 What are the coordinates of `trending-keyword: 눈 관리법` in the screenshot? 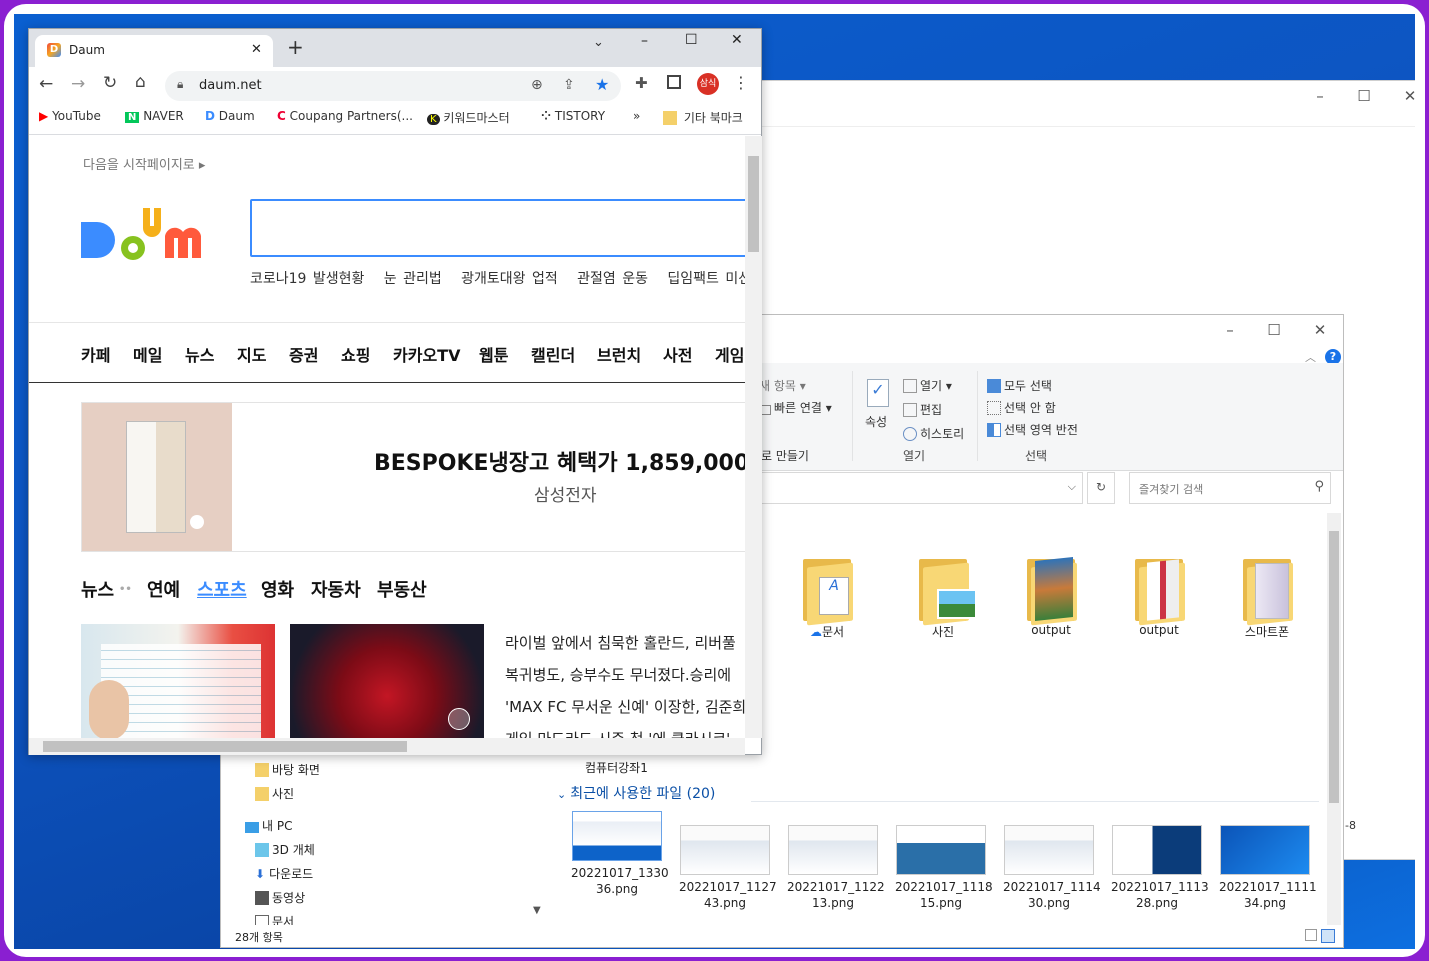 It's located at (413, 279).